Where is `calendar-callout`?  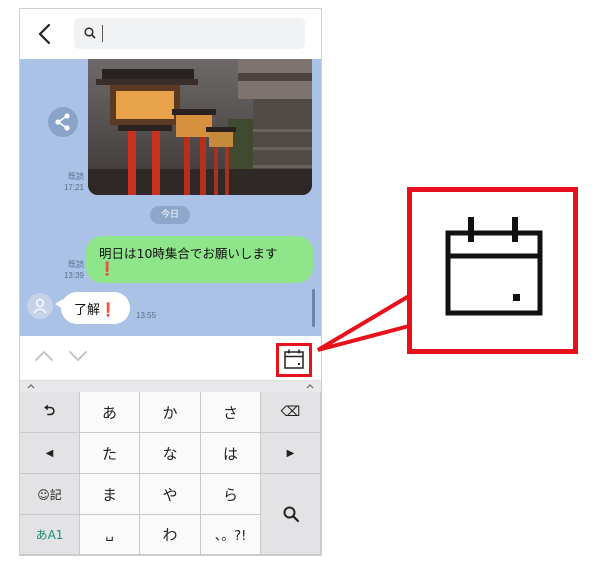
calendar-callout is located at coordinates (492, 270).